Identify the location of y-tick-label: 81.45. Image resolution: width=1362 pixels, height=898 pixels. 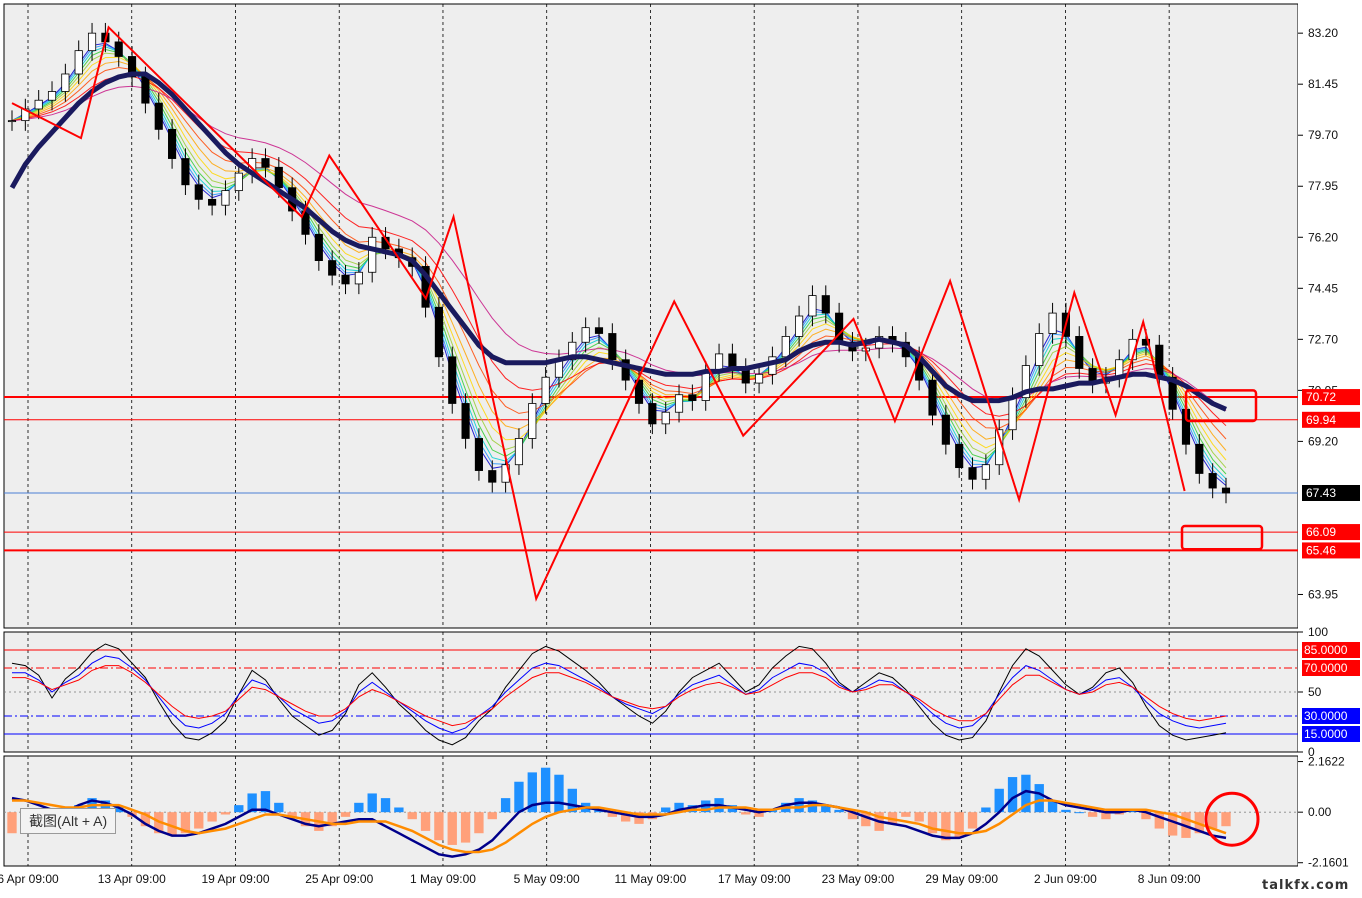
(1323, 84).